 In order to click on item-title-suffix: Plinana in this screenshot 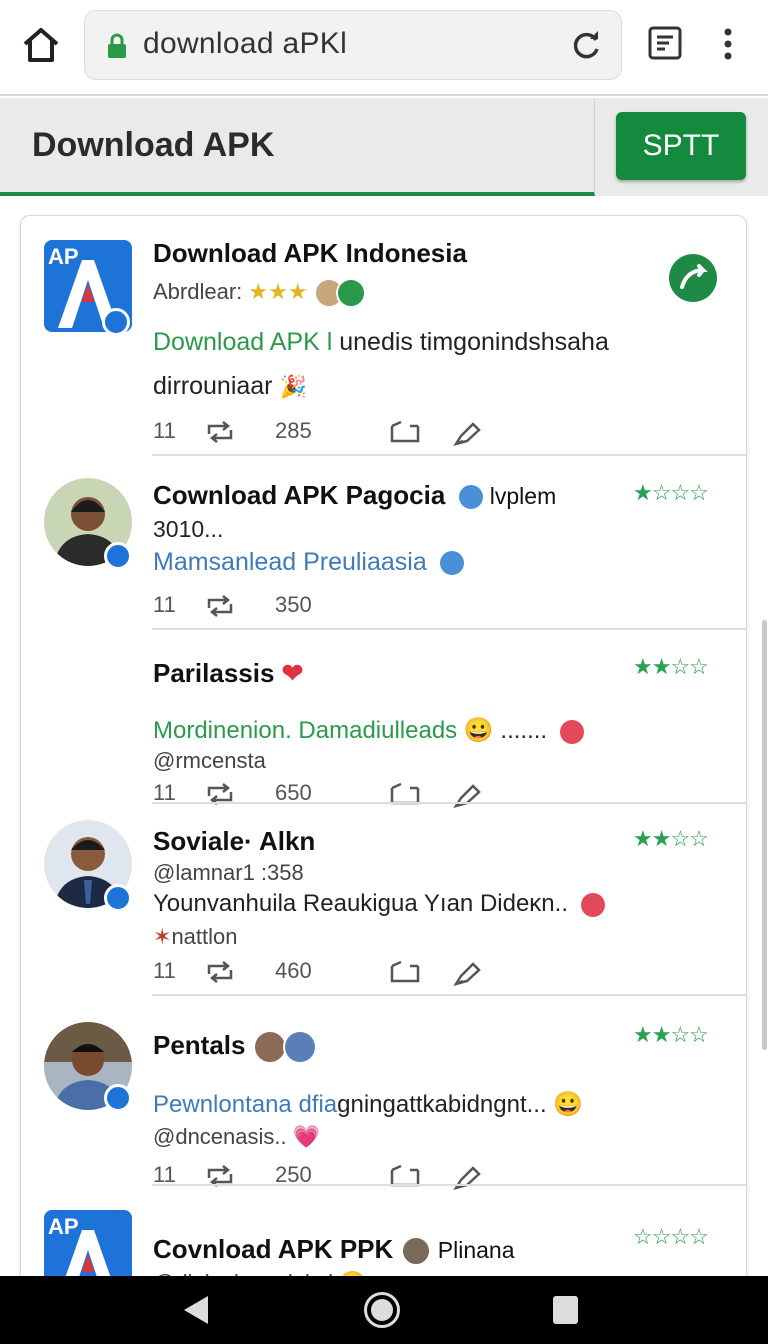, I will do `click(476, 1250)`.